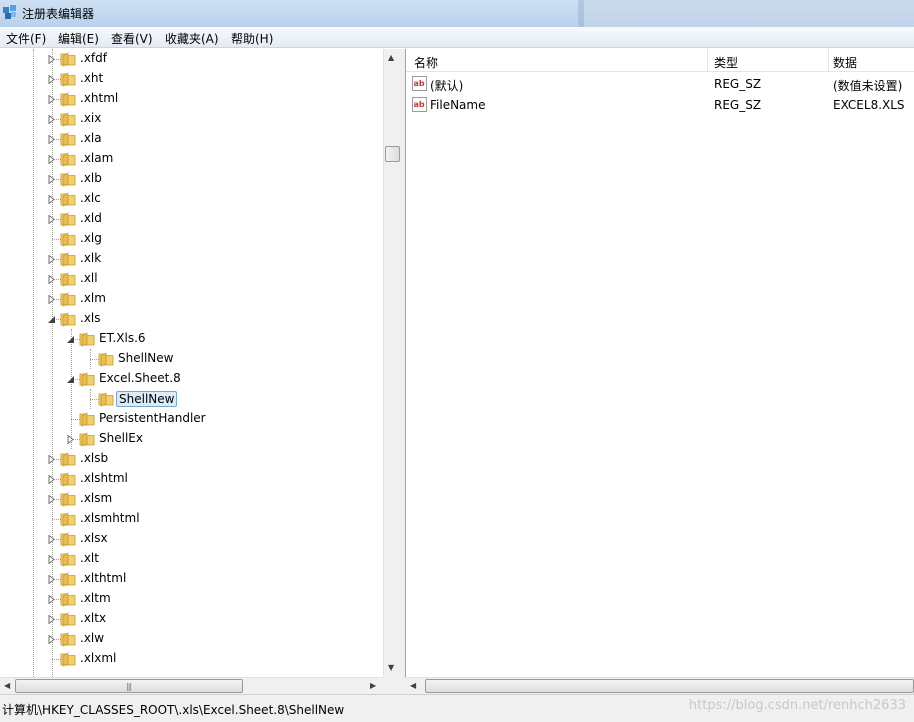  I want to click on tree-node: .xfdf, so click(191, 59).